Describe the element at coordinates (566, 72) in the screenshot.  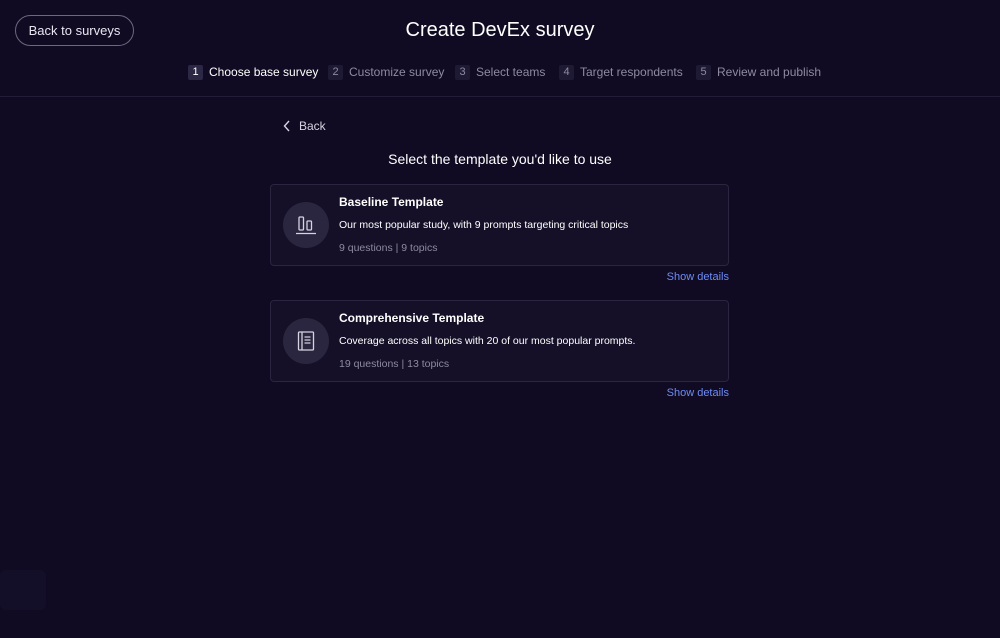
I see `step-number: 4` at that location.